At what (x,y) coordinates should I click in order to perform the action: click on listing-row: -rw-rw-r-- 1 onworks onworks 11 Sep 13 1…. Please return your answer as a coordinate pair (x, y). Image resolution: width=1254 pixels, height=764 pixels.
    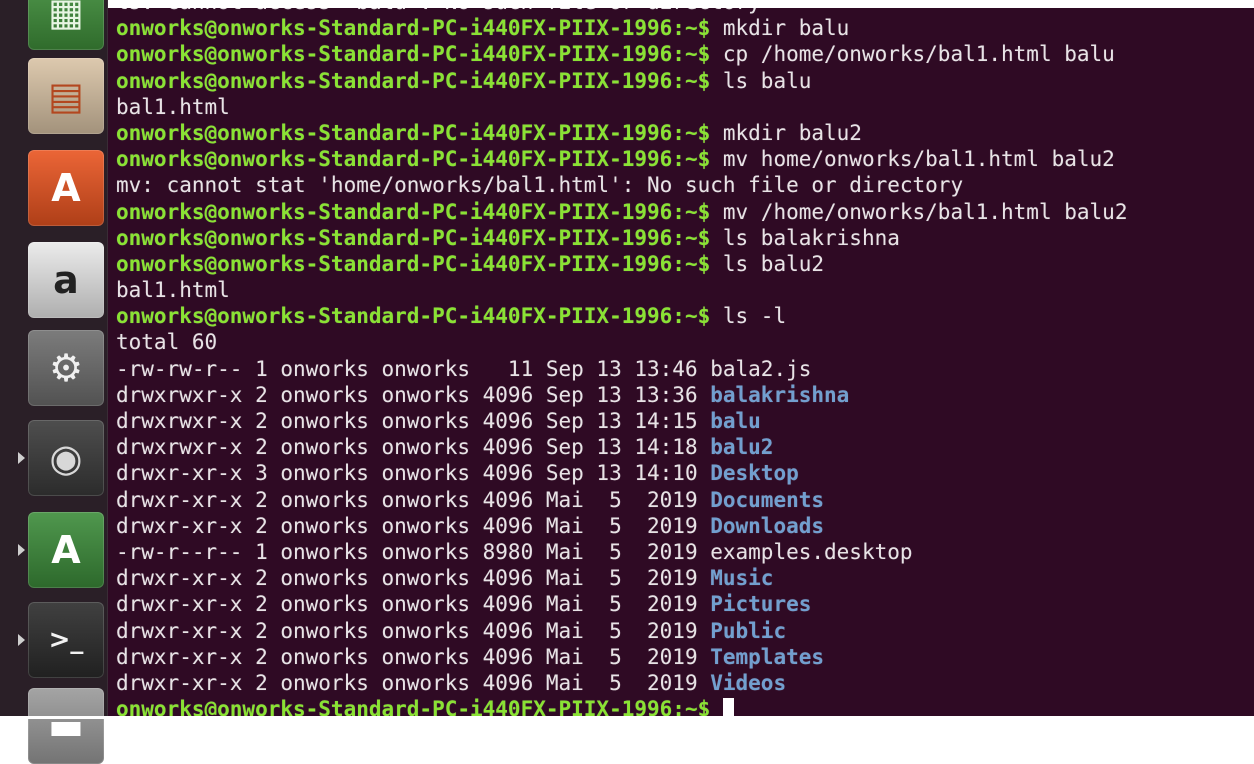
    Looking at the image, I should click on (621, 369).